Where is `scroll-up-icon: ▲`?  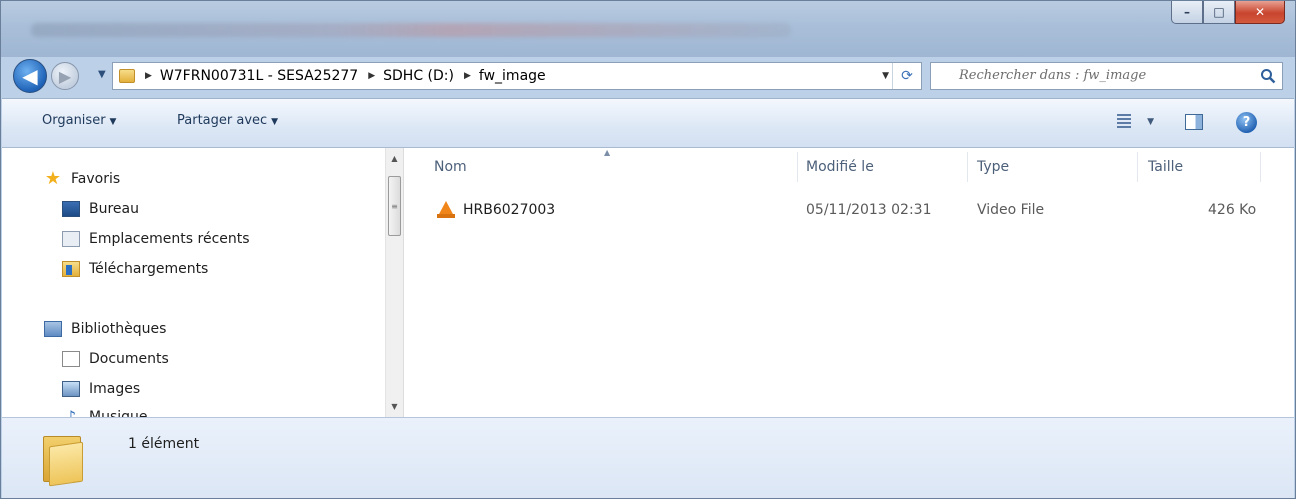 scroll-up-icon: ▲ is located at coordinates (394, 158).